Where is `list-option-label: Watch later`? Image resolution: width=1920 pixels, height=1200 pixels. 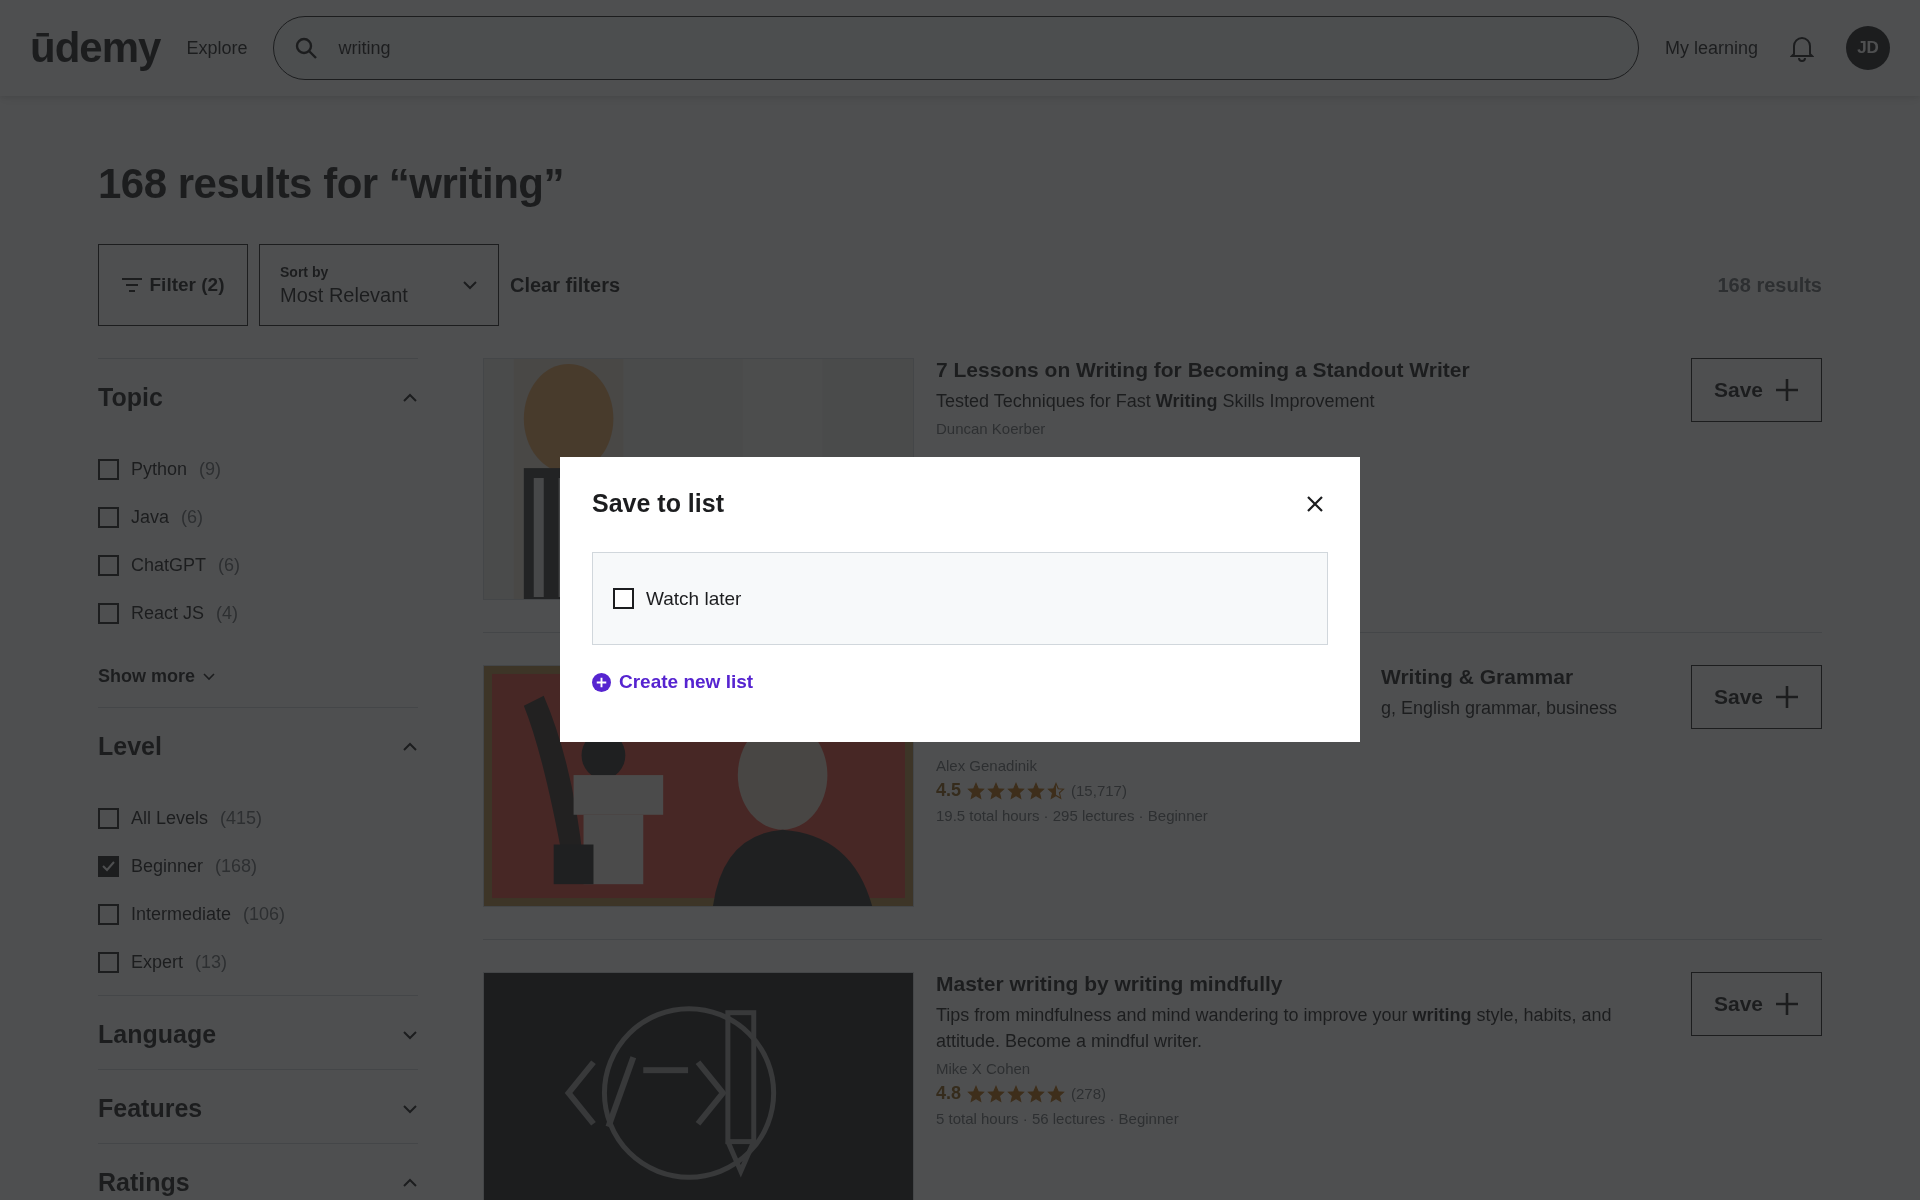 list-option-label: Watch later is located at coordinates (694, 598).